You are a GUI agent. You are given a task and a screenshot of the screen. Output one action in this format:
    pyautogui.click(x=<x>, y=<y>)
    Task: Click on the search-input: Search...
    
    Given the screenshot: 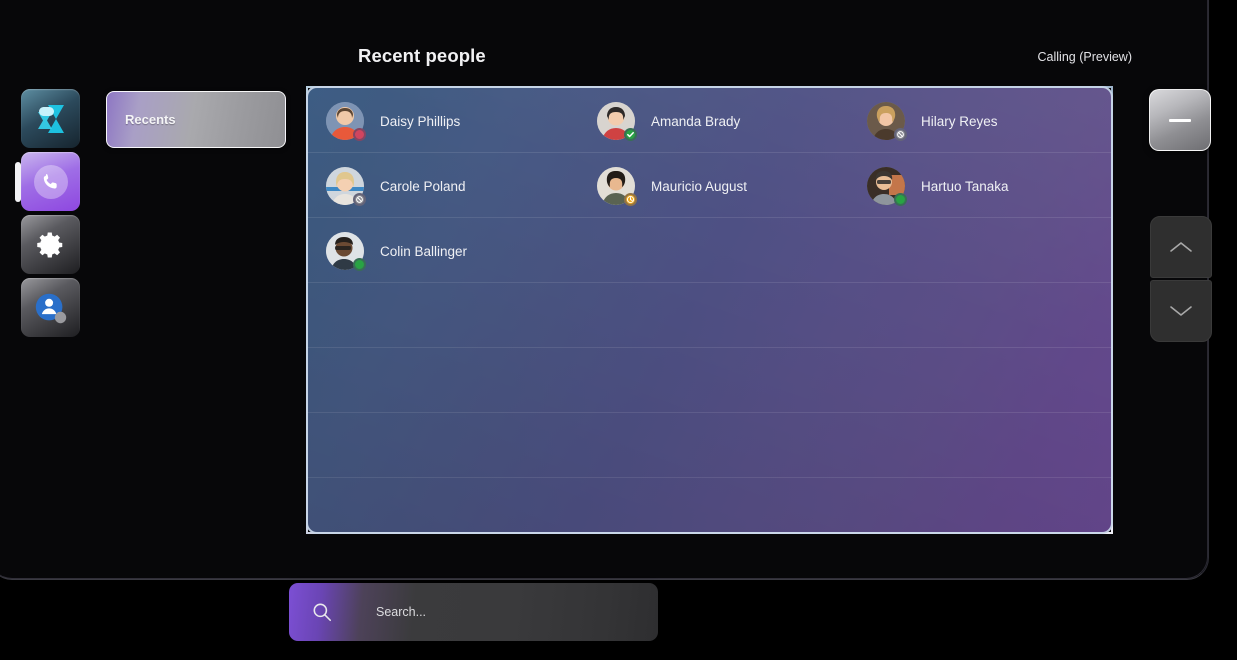 What is the action you would take?
    pyautogui.click(x=473, y=612)
    